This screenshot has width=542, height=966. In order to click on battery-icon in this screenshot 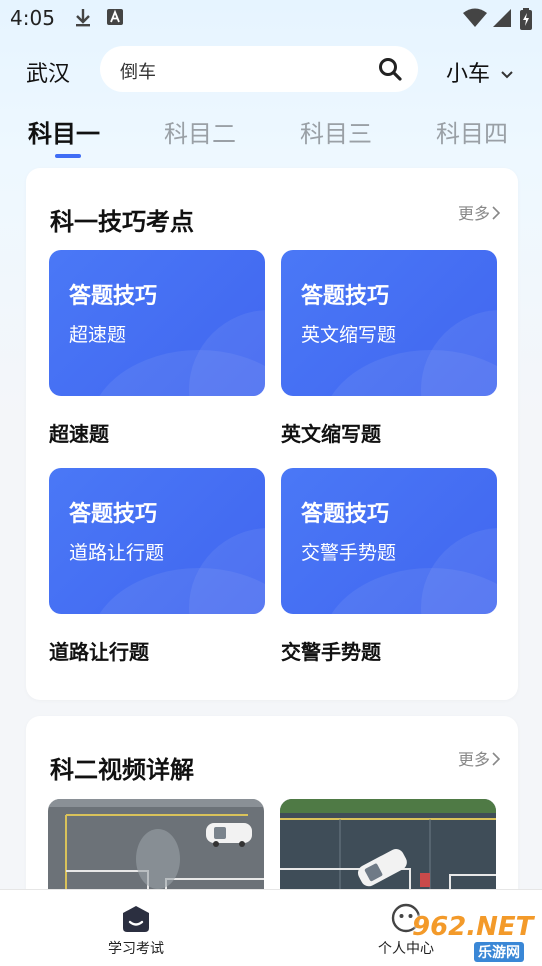, I will do `click(526, 21)`.